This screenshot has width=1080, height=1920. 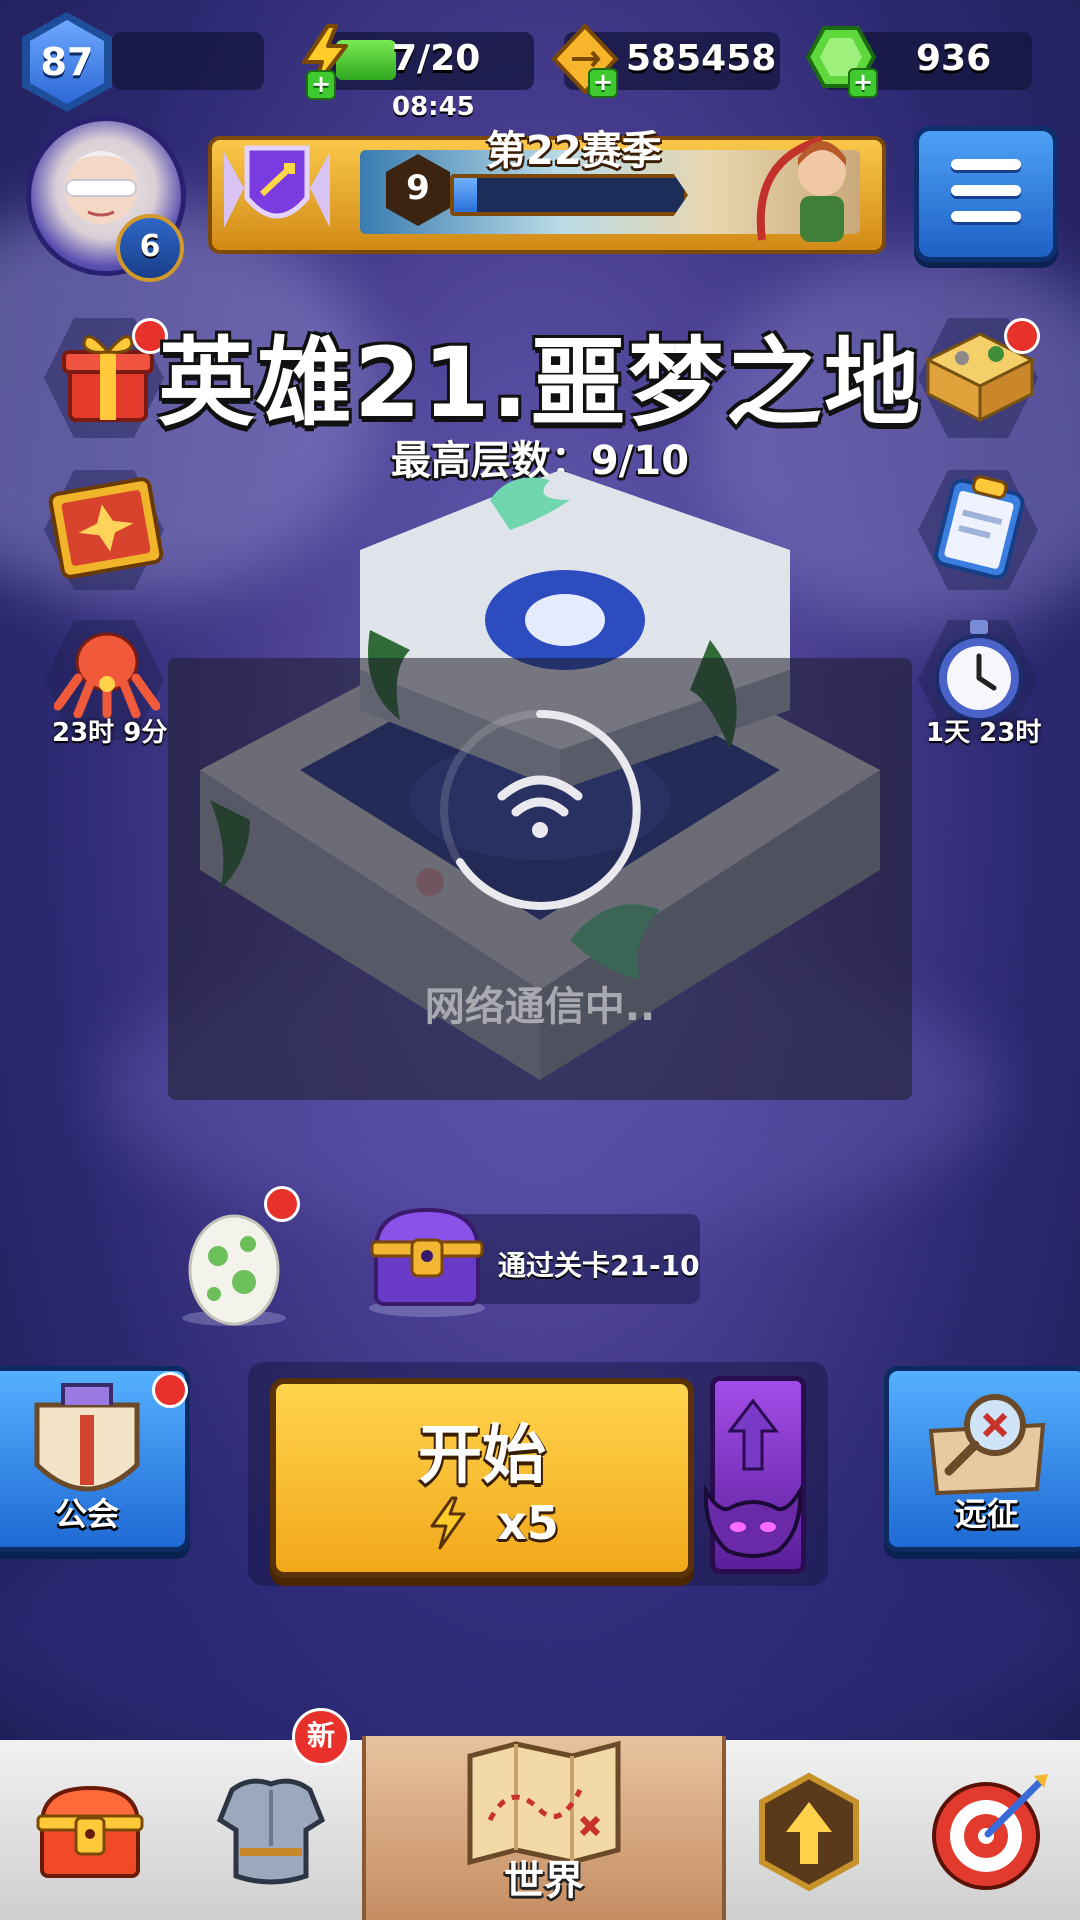 I want to click on egg-icon, so click(x=234, y=1267).